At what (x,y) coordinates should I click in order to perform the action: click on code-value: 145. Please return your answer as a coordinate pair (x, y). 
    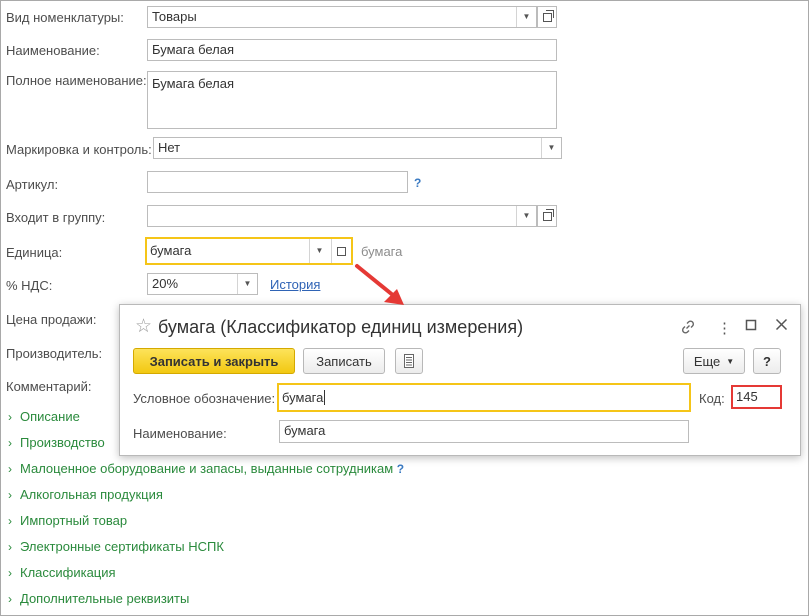
    Looking at the image, I should click on (747, 396).